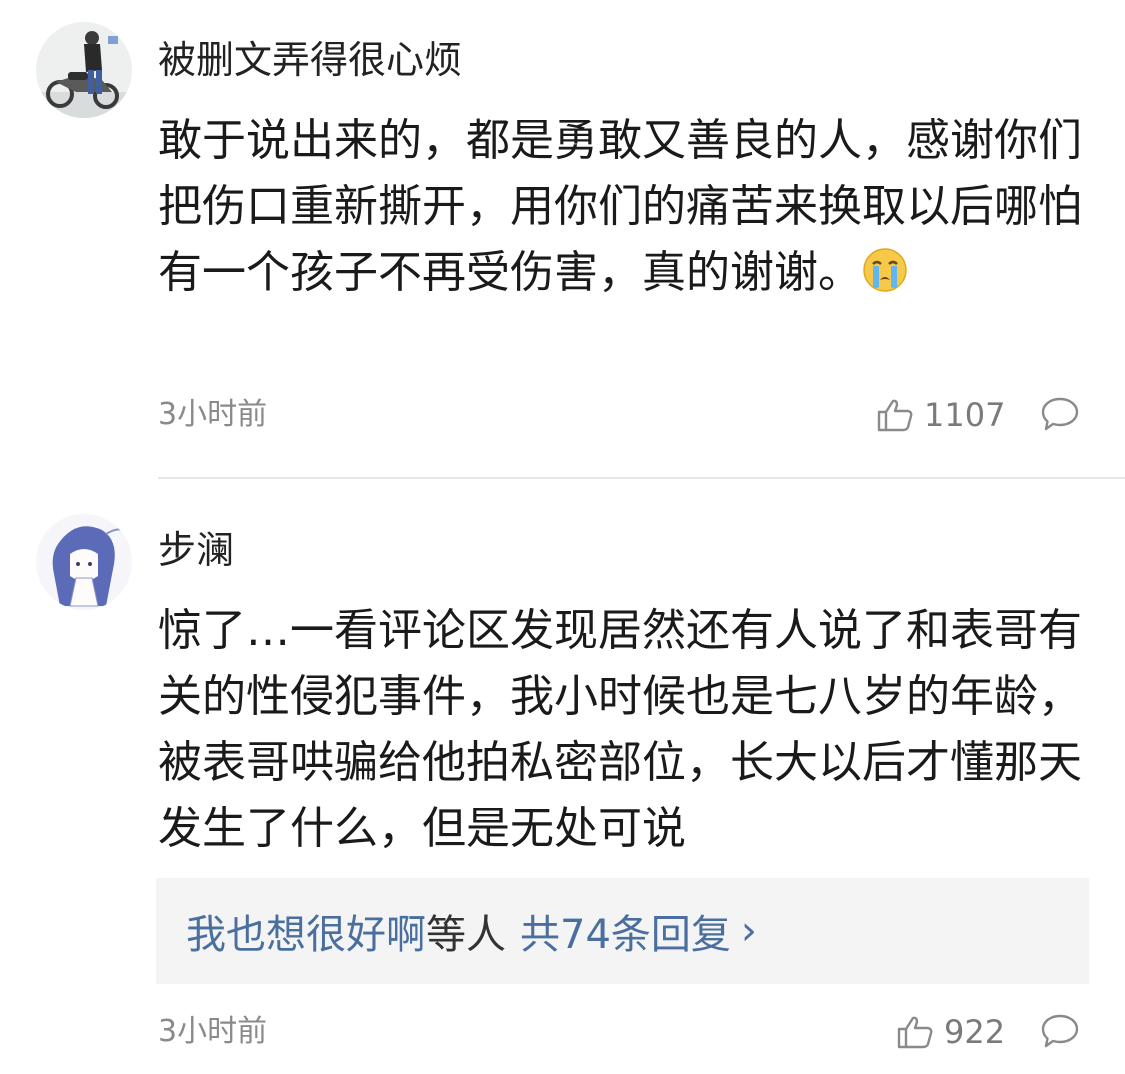 This screenshot has width=1125, height=1074. I want to click on motorcycle-rider-avatar-icon, so click(84, 70).